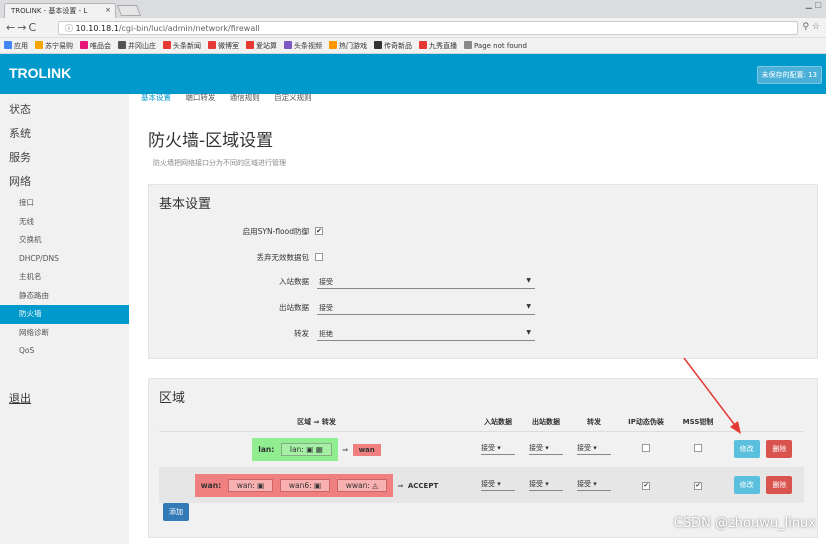 Image resolution: width=826 pixels, height=544 pixels. What do you see at coordinates (64, 158) in the screenshot?
I see `sidebar-item-services: 服务` at bounding box center [64, 158].